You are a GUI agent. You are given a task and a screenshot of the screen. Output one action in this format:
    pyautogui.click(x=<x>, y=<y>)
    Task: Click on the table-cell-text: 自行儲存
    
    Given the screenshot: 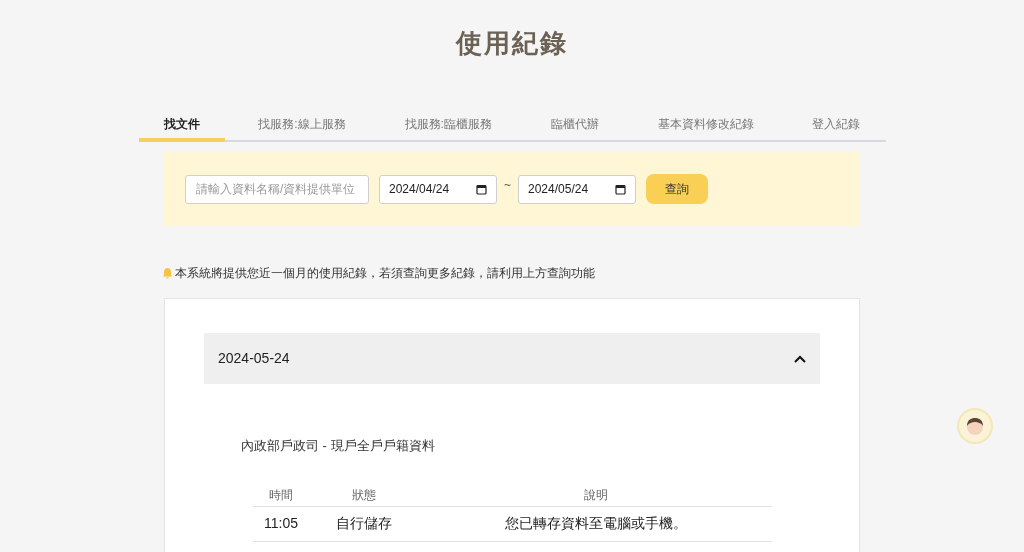 What is the action you would take?
    pyautogui.click(x=364, y=523)
    